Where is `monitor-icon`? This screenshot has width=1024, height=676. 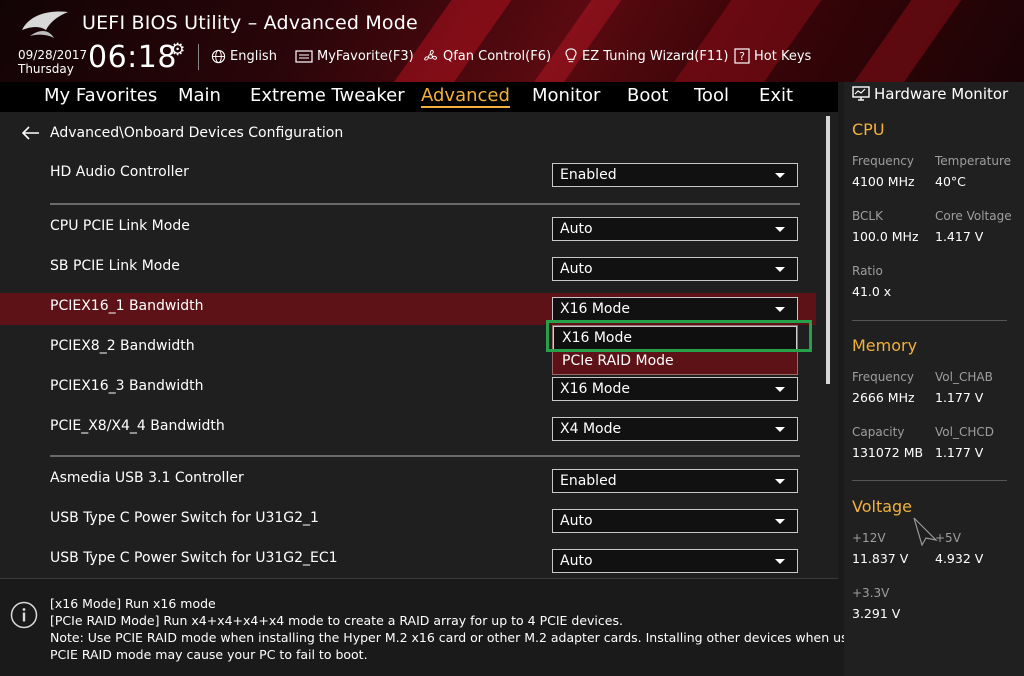 monitor-icon is located at coordinates (861, 93).